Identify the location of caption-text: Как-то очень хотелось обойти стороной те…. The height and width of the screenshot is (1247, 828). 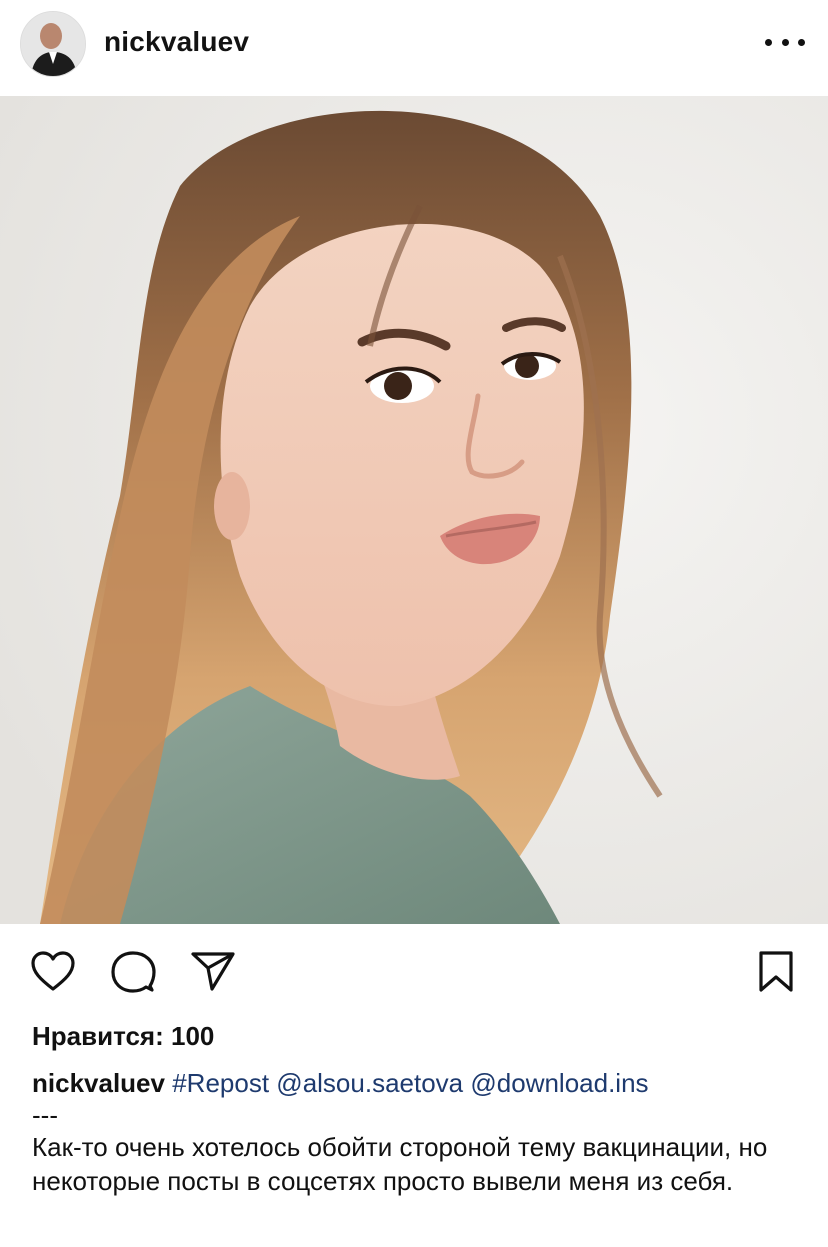
(400, 1164).